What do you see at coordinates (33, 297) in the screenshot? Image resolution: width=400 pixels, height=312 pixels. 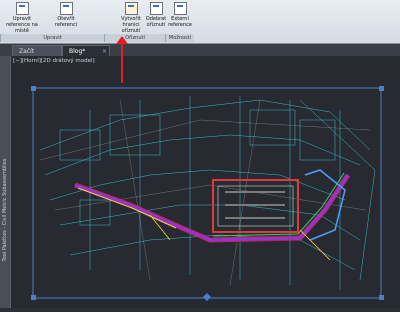 I see `grip-bottom-left` at bounding box center [33, 297].